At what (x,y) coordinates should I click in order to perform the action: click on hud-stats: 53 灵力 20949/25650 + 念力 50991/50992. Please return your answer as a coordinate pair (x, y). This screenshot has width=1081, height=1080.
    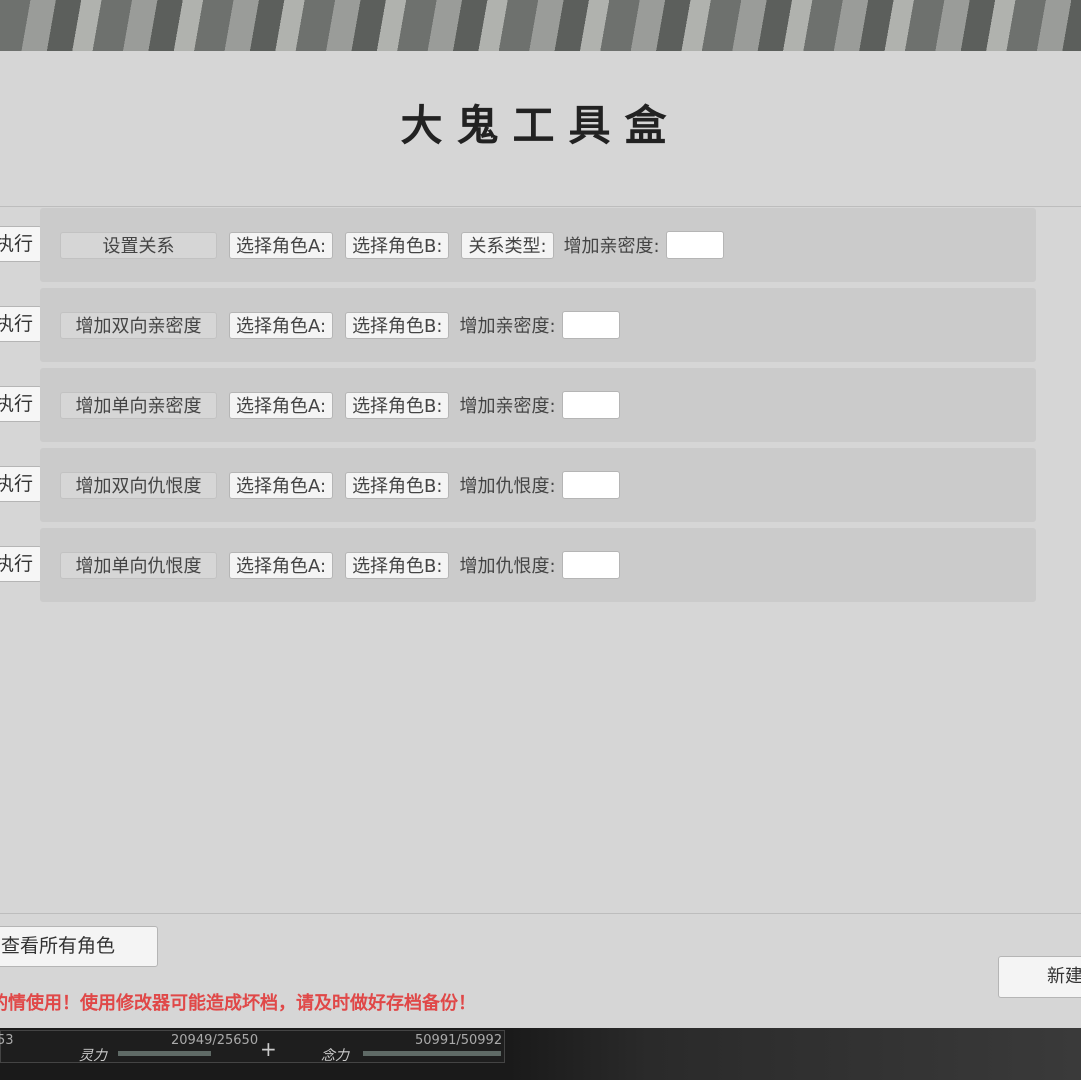
    Looking at the image, I should click on (252, 1047).